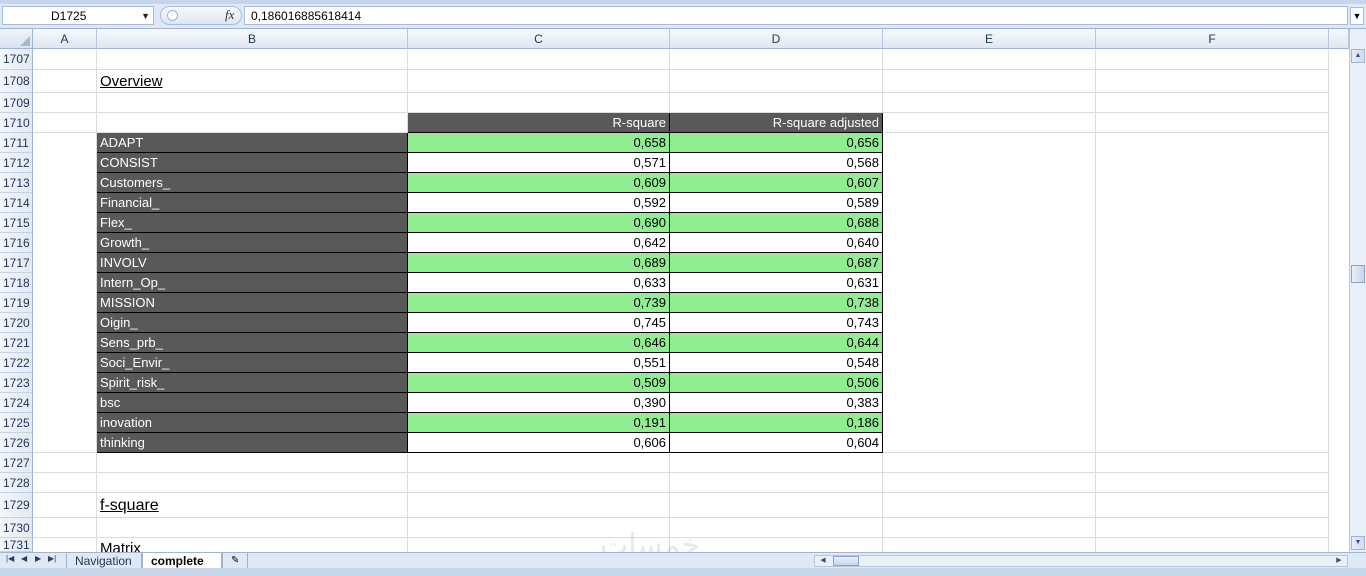 This screenshot has width=1366, height=576. What do you see at coordinates (16, 403) in the screenshot?
I see `row-header: 1724` at bounding box center [16, 403].